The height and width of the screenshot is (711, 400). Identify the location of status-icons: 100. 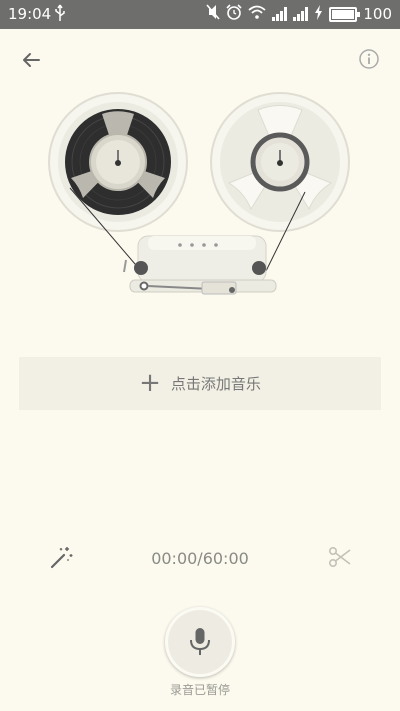
(299, 14).